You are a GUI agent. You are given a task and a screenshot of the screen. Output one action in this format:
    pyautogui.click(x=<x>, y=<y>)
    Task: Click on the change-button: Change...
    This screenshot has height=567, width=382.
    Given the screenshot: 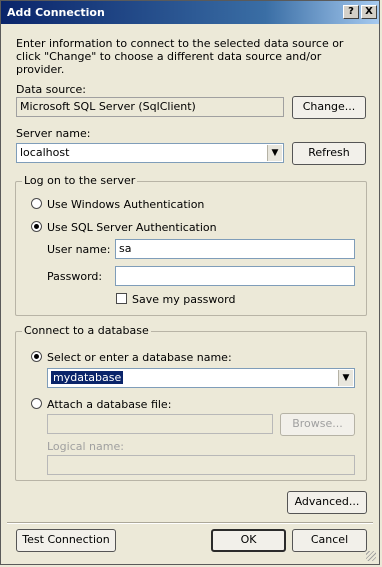 What is the action you would take?
    pyautogui.click(x=329, y=107)
    